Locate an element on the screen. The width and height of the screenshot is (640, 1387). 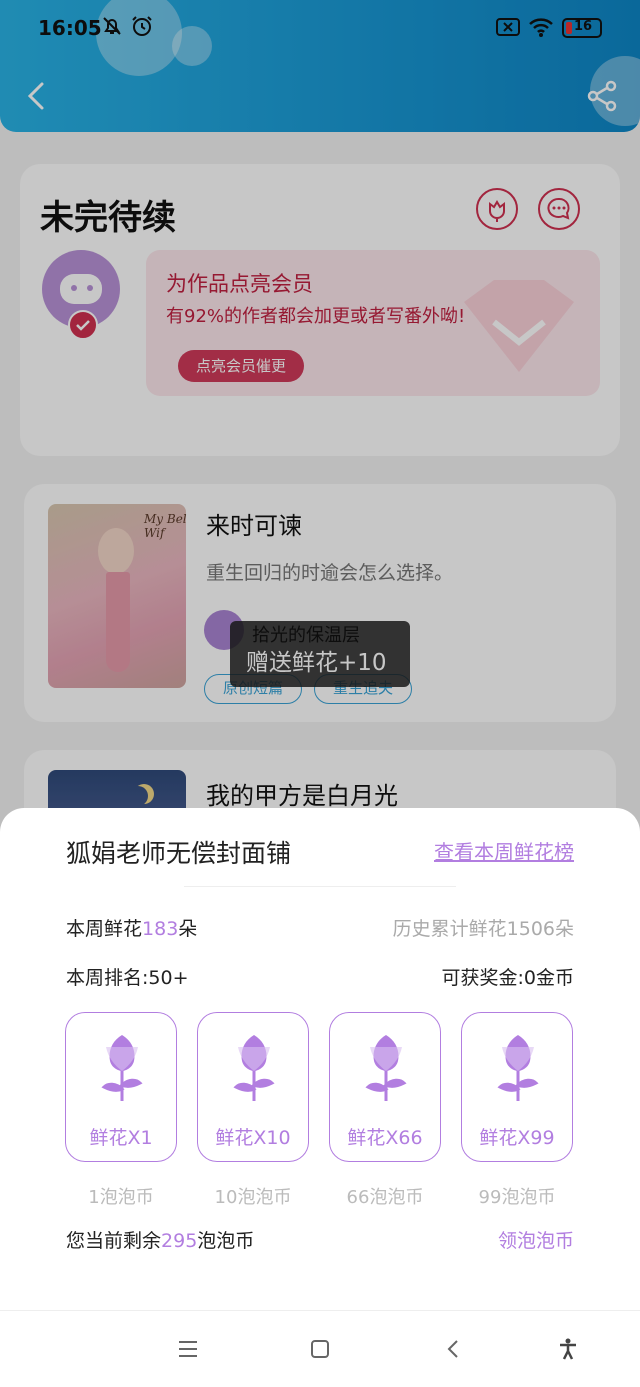
divider is located at coordinates (320, 886).